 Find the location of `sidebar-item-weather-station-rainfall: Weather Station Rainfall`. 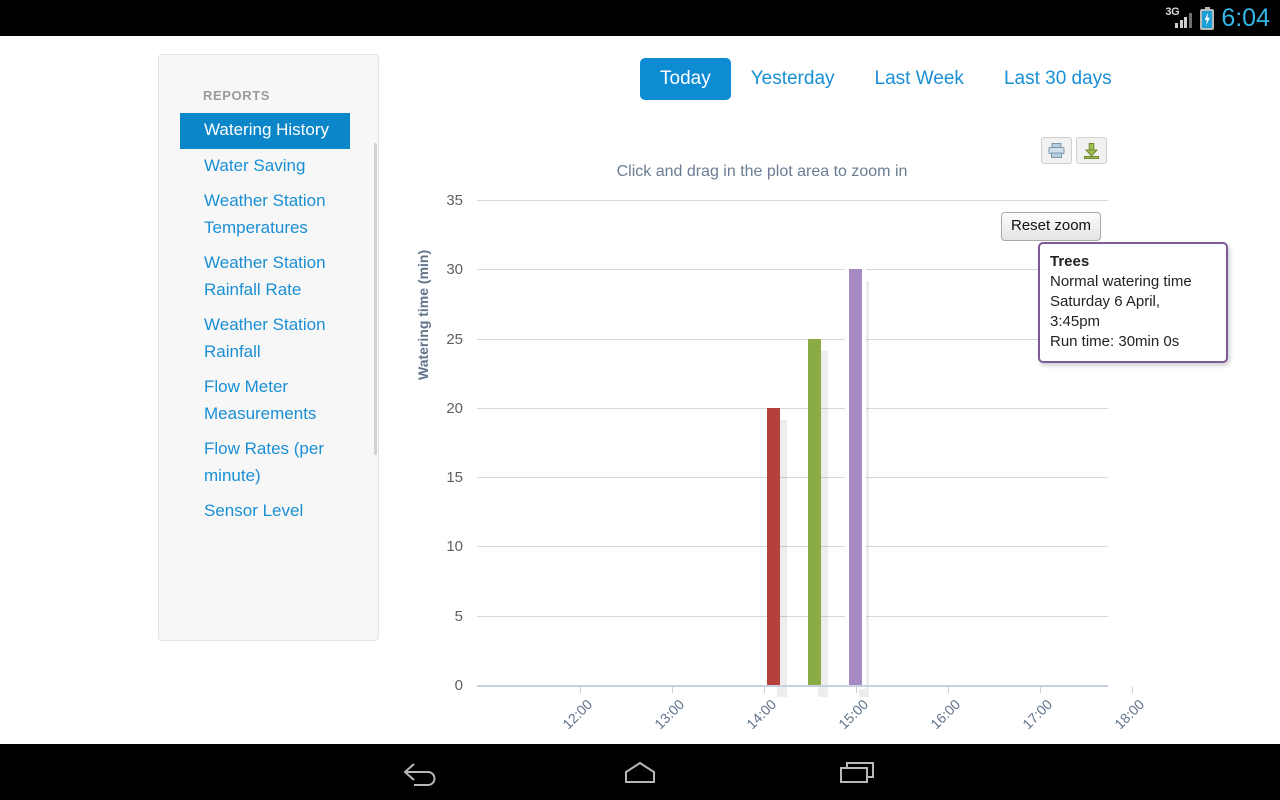

sidebar-item-weather-station-rainfall: Weather Station Rainfall is located at coordinates (270, 339).